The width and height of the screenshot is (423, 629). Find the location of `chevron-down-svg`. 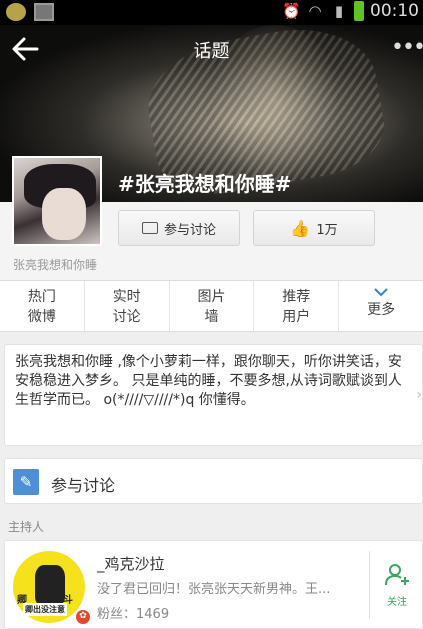

chevron-down-svg is located at coordinates (381, 292).